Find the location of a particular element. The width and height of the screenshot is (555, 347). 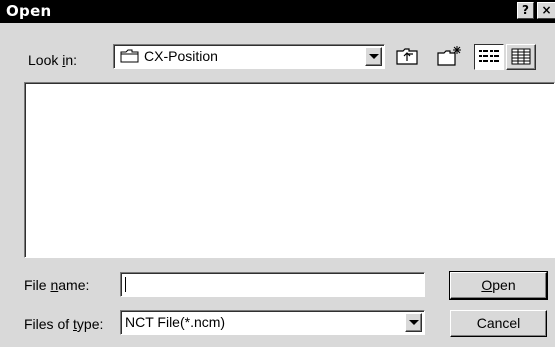

look-in-label-suffix: n: is located at coordinates (71, 60).